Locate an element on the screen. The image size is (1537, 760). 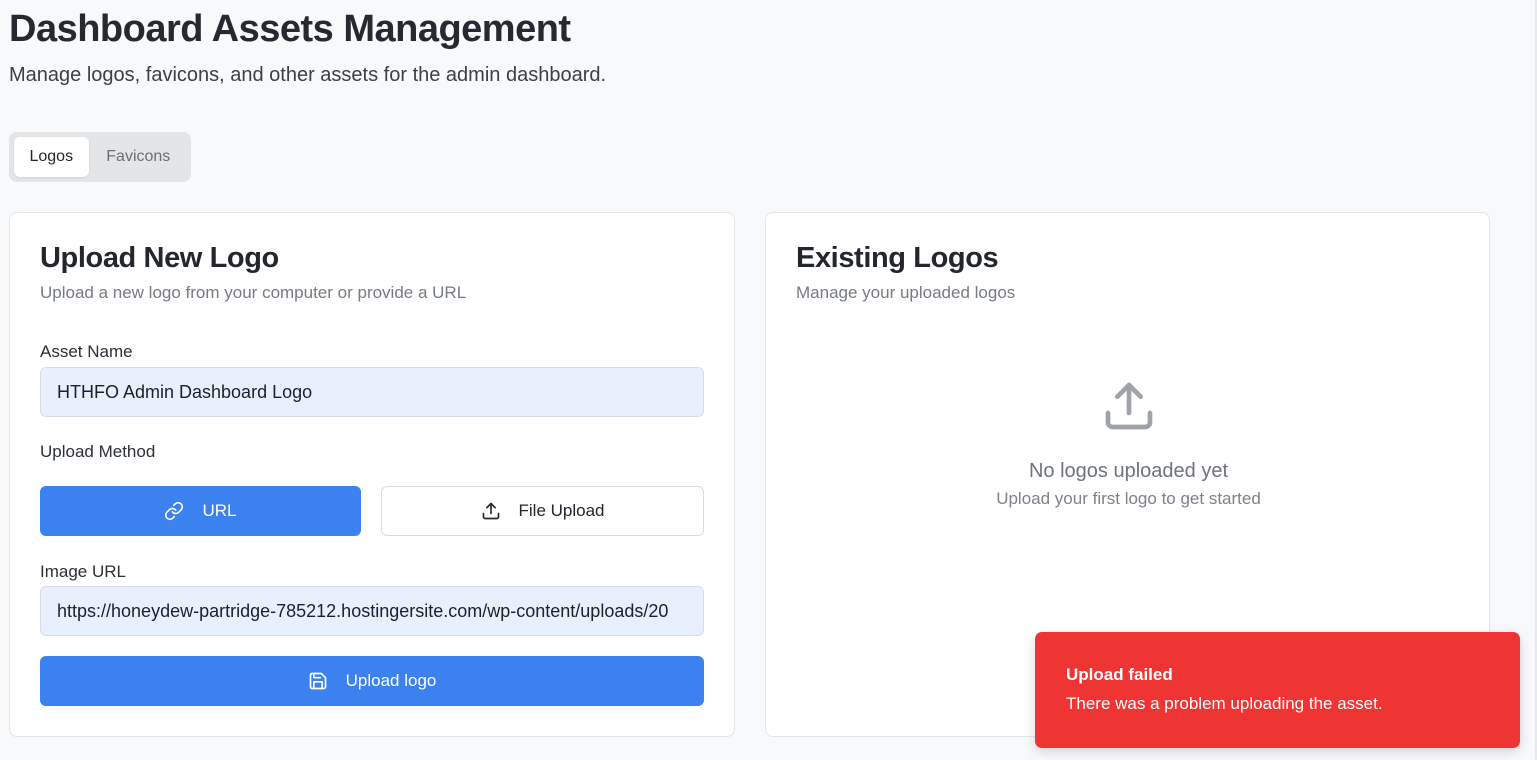
url-method-button: URL is located at coordinates (200, 511).